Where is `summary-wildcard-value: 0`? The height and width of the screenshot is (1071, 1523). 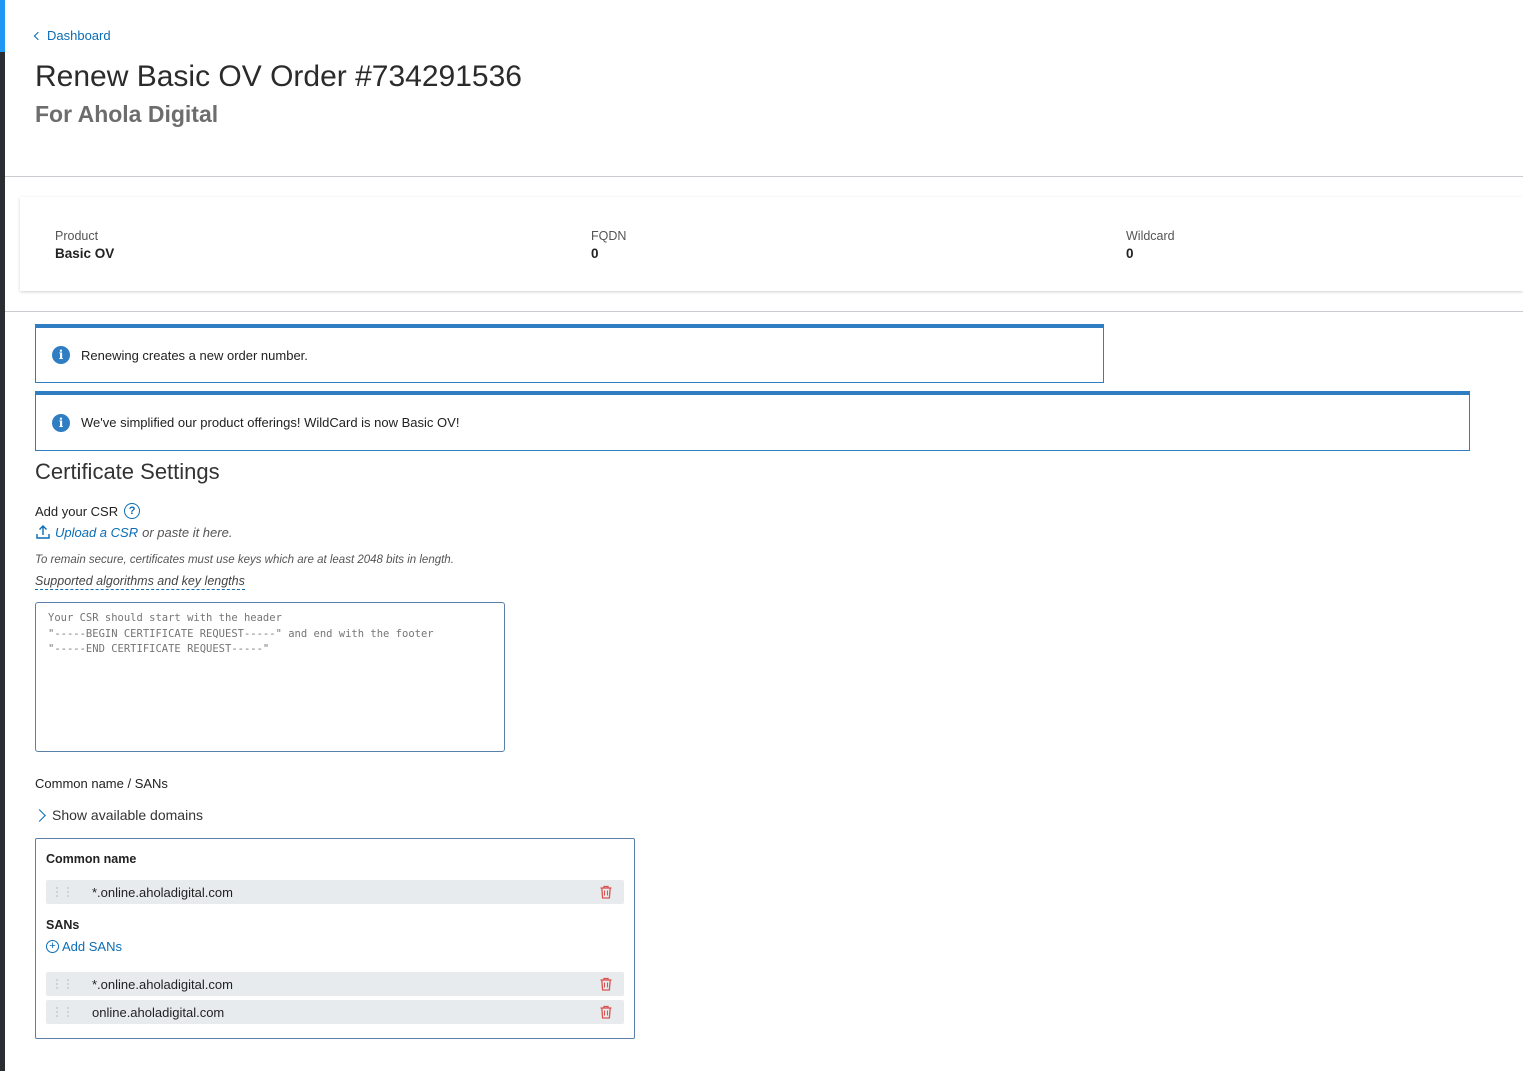 summary-wildcard-value: 0 is located at coordinates (1130, 253).